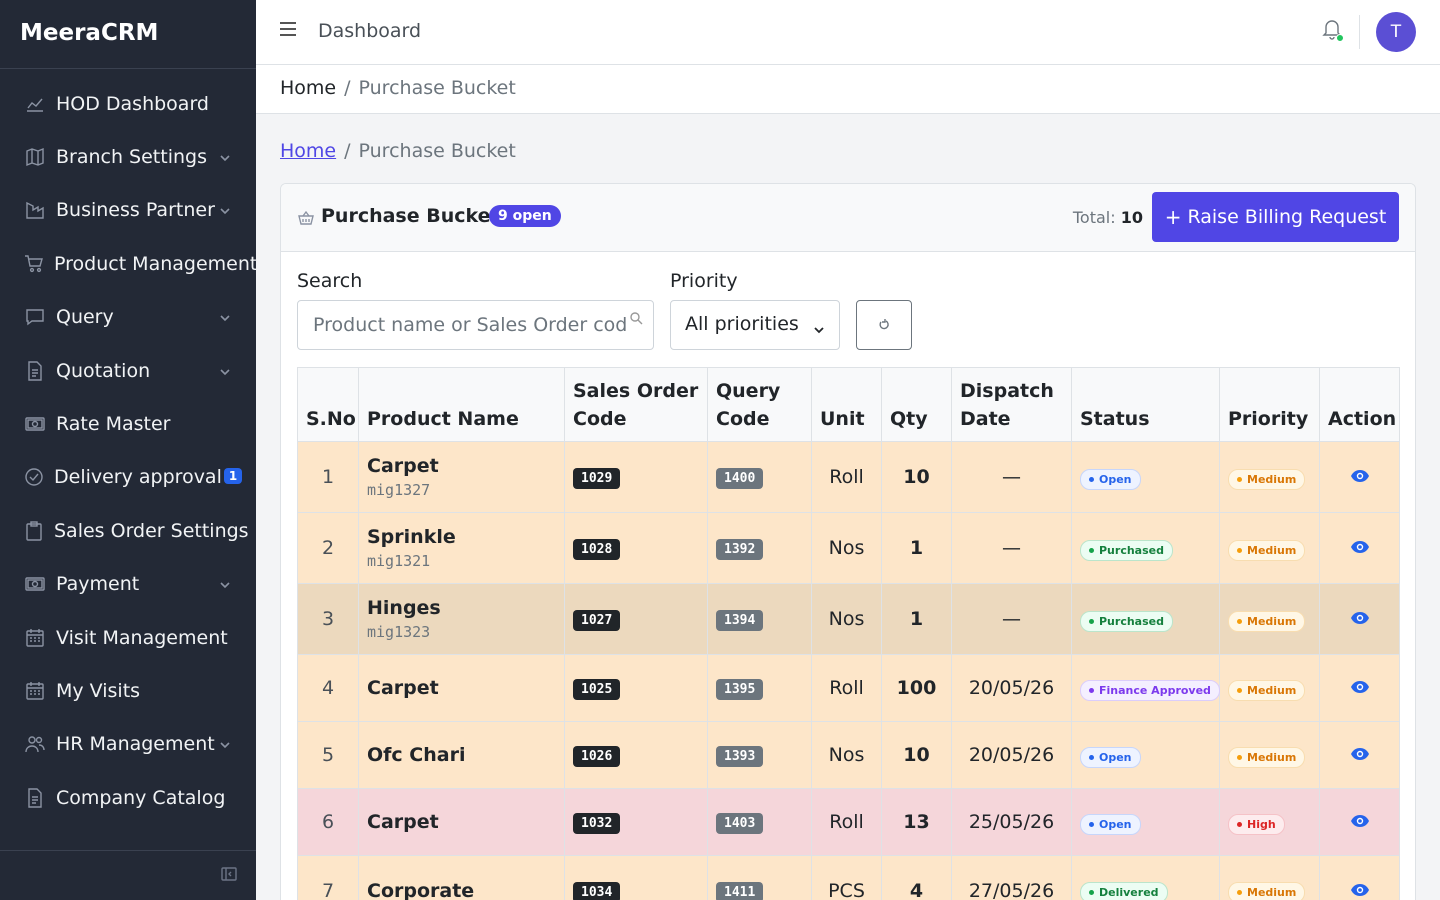 This screenshot has width=1440, height=900. What do you see at coordinates (463, 325) in the screenshot?
I see `search-input` at bounding box center [463, 325].